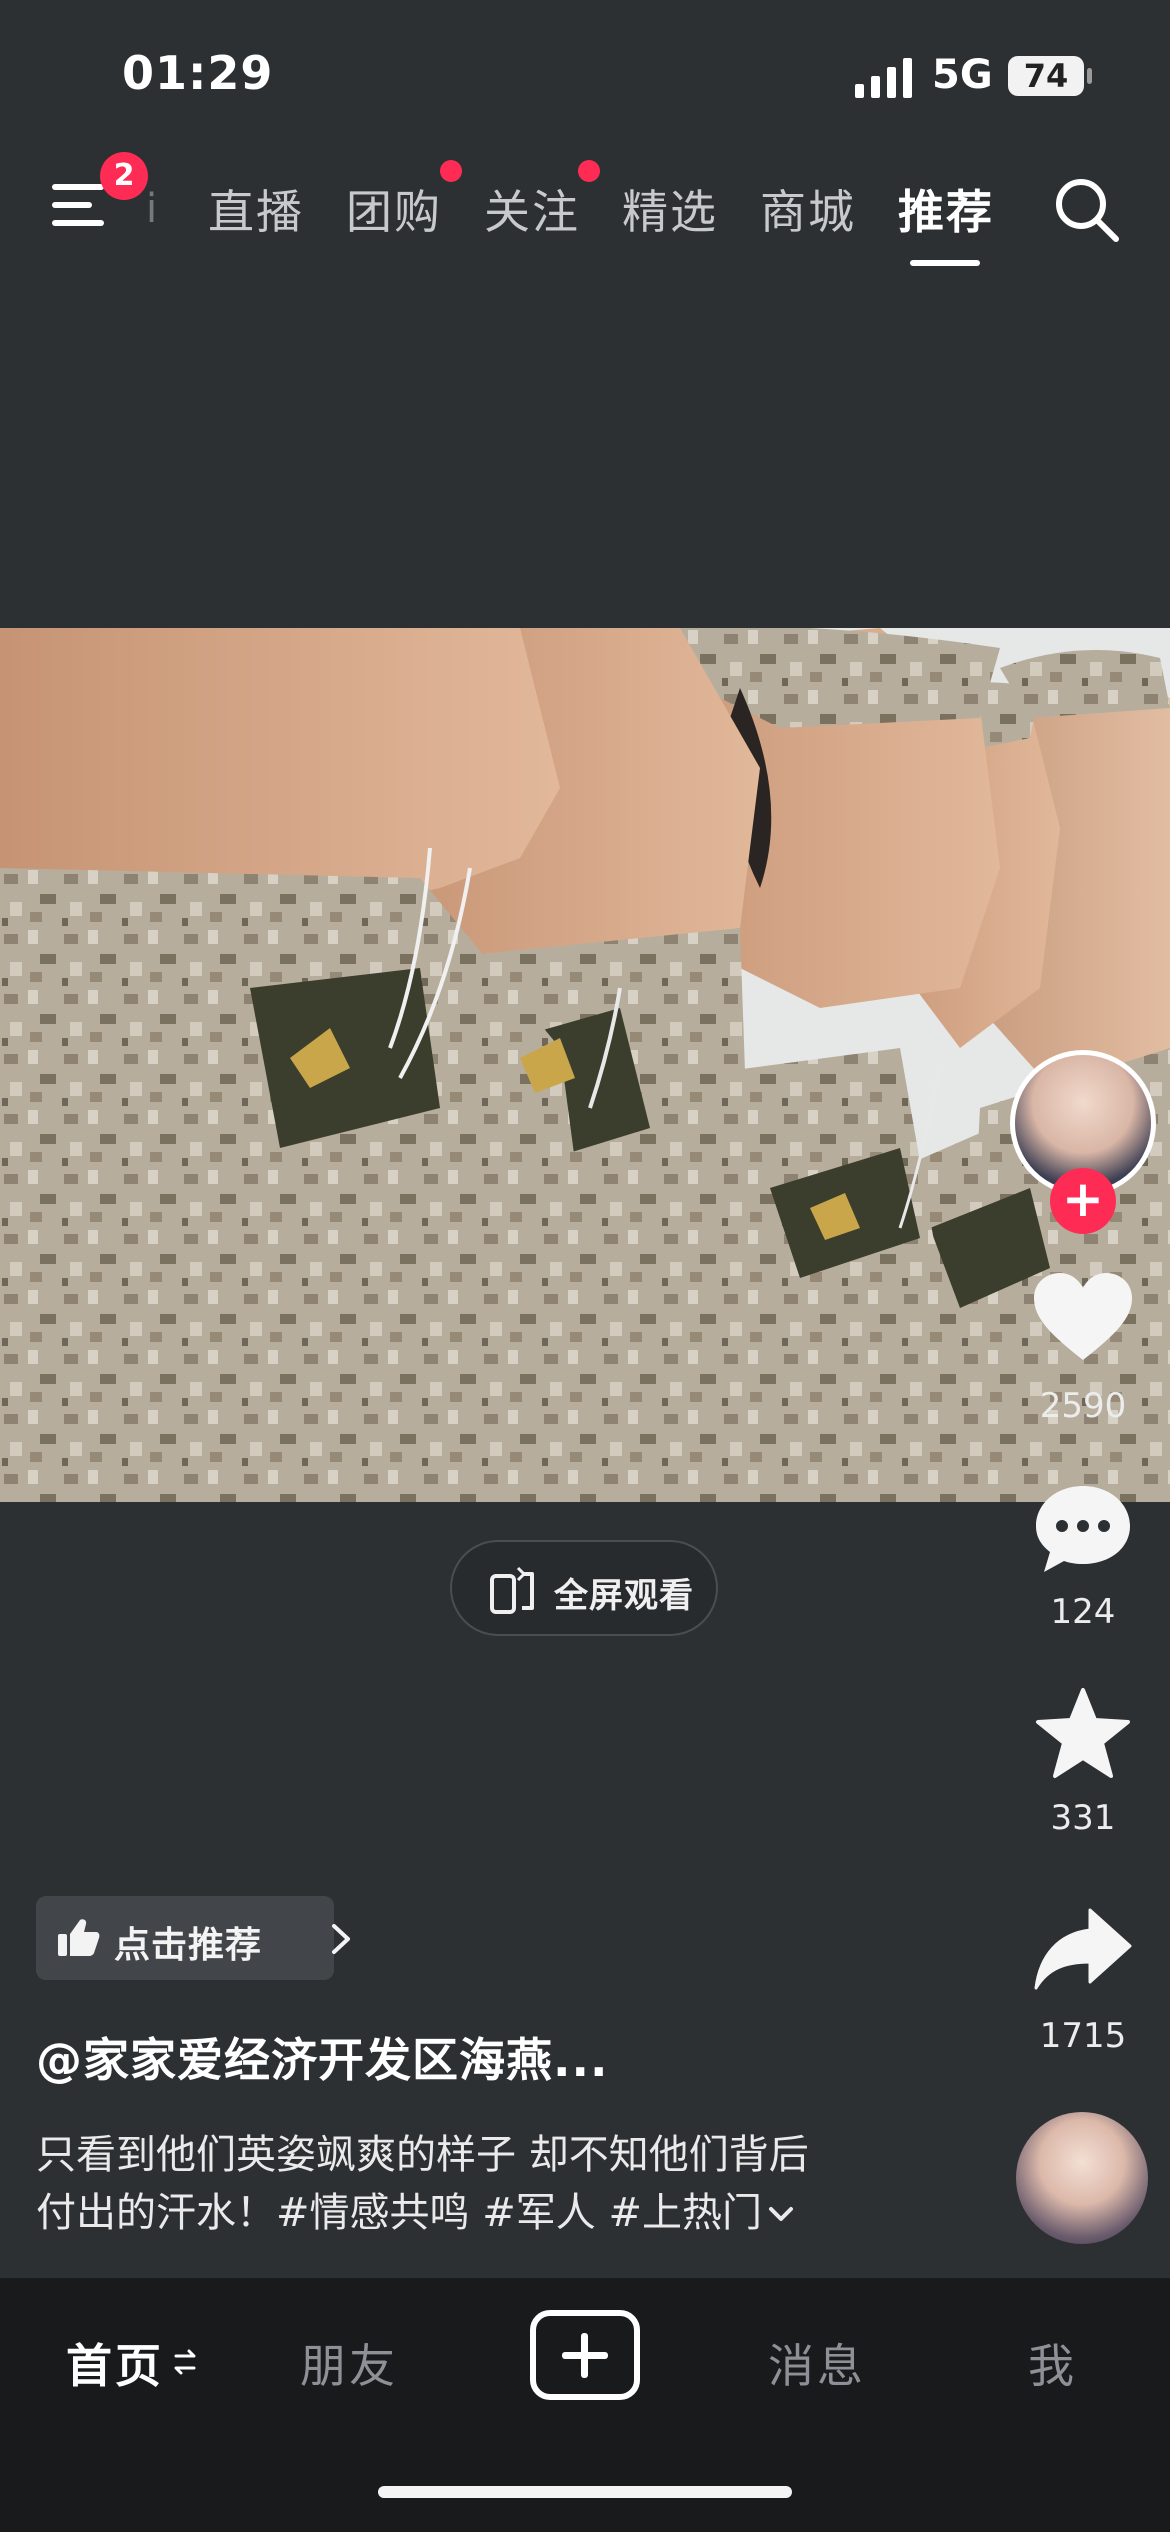 Image resolution: width=1170 pixels, height=2532 pixels. Describe the element at coordinates (115, 2363) in the screenshot. I see `bottom-tab-home: 首页` at that location.